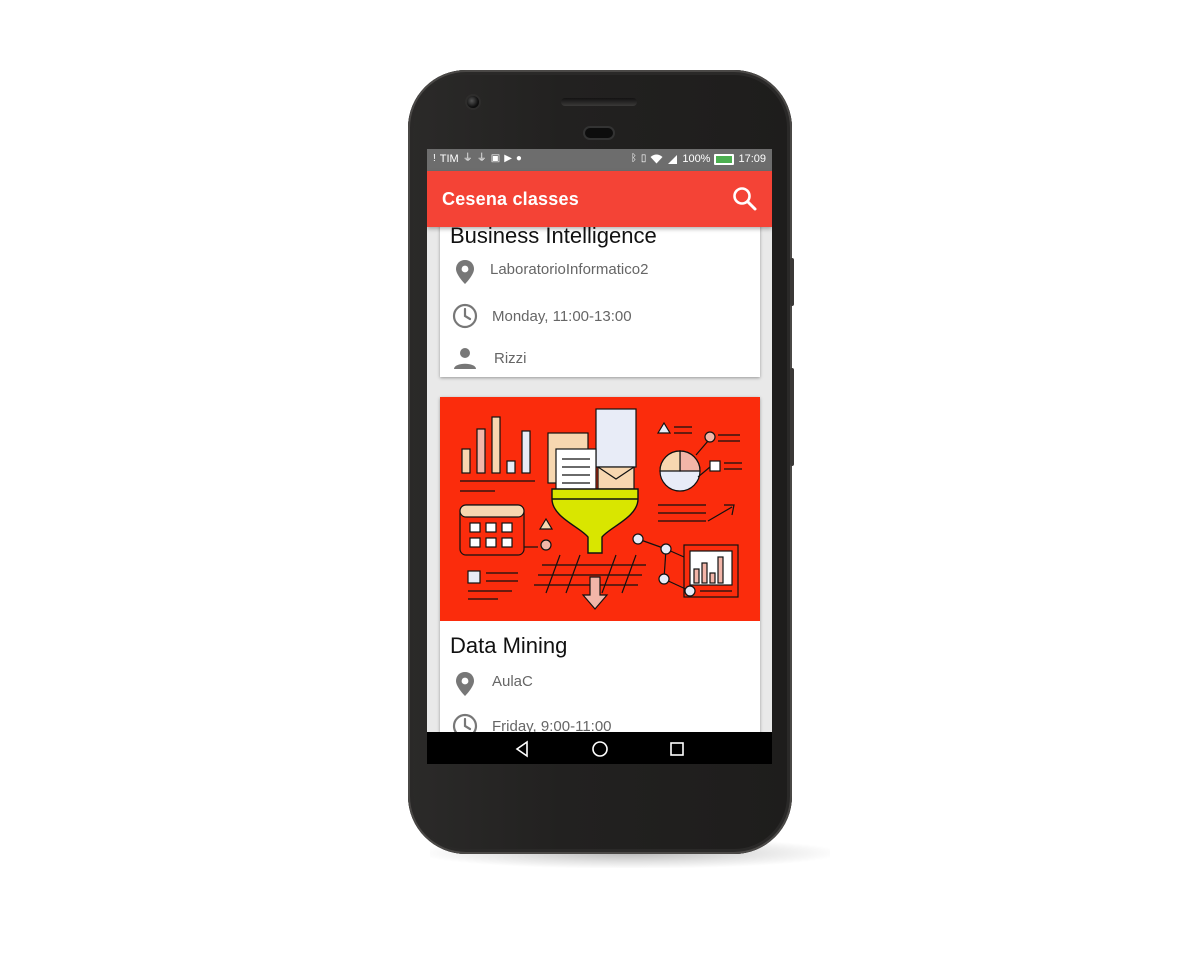  What do you see at coordinates (562, 316) in the screenshot?
I see `schedule-label: Monday, 11:00-13:00` at bounding box center [562, 316].